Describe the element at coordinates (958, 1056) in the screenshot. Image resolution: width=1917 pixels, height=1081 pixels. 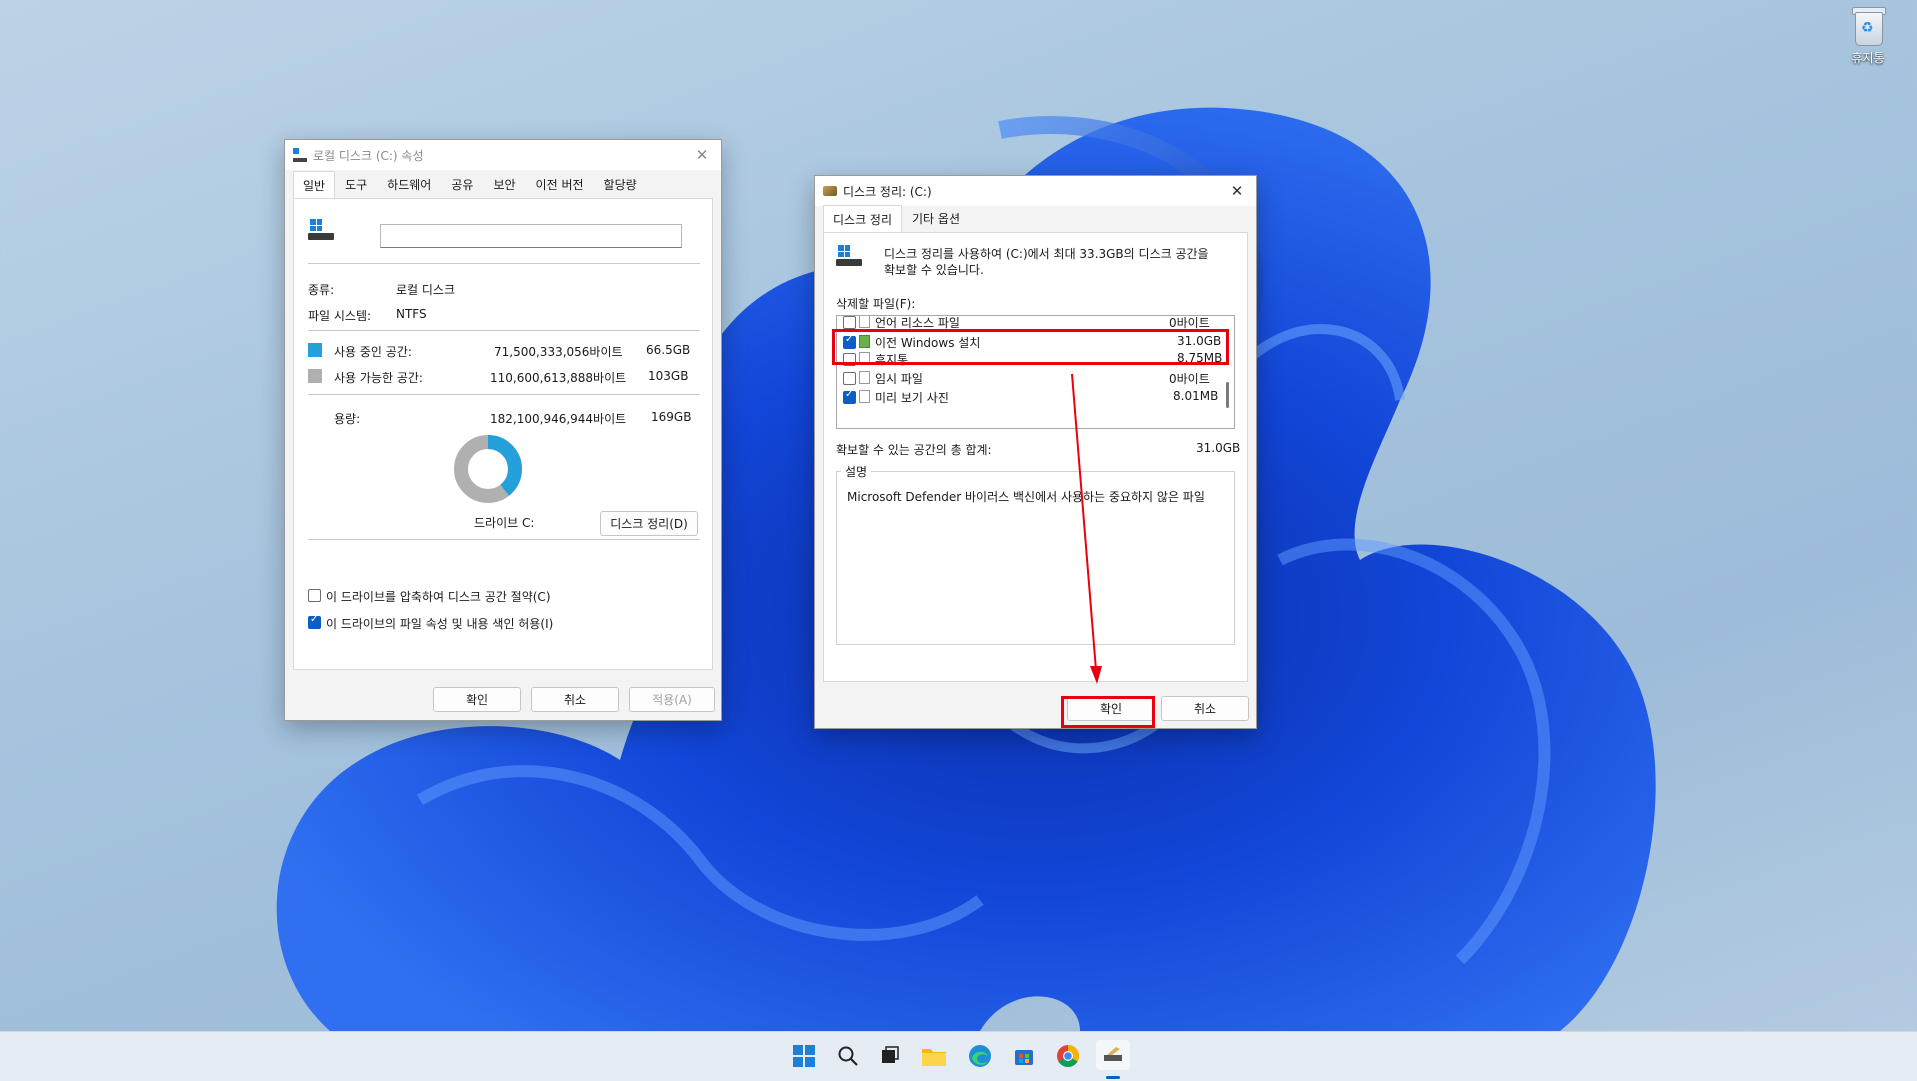
I see `taskbar` at that location.